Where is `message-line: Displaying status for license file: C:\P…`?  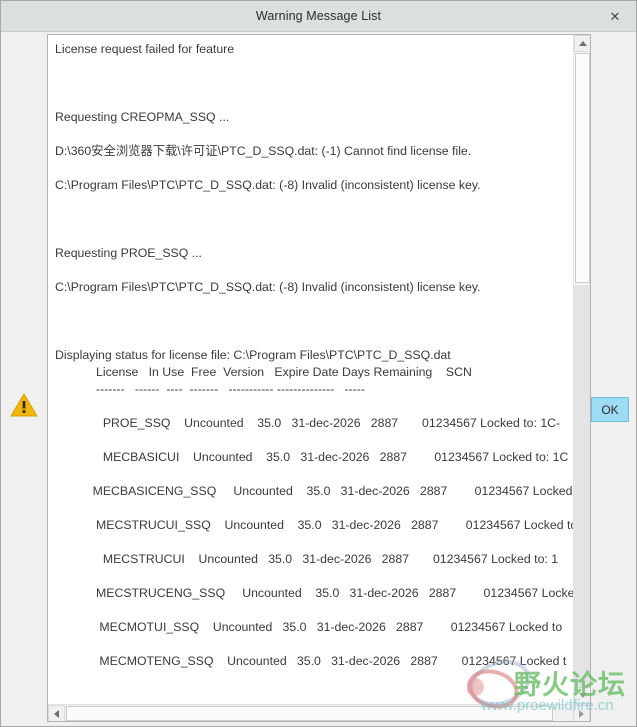
message-line: Displaying status for license file: C:\P… is located at coordinates (253, 355).